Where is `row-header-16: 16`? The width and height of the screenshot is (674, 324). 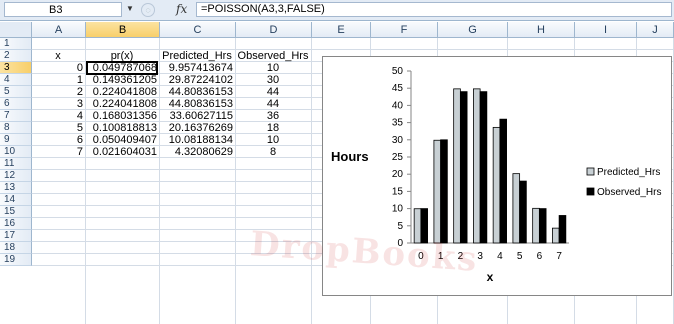
row-header-16: 16 is located at coordinates (16, 224).